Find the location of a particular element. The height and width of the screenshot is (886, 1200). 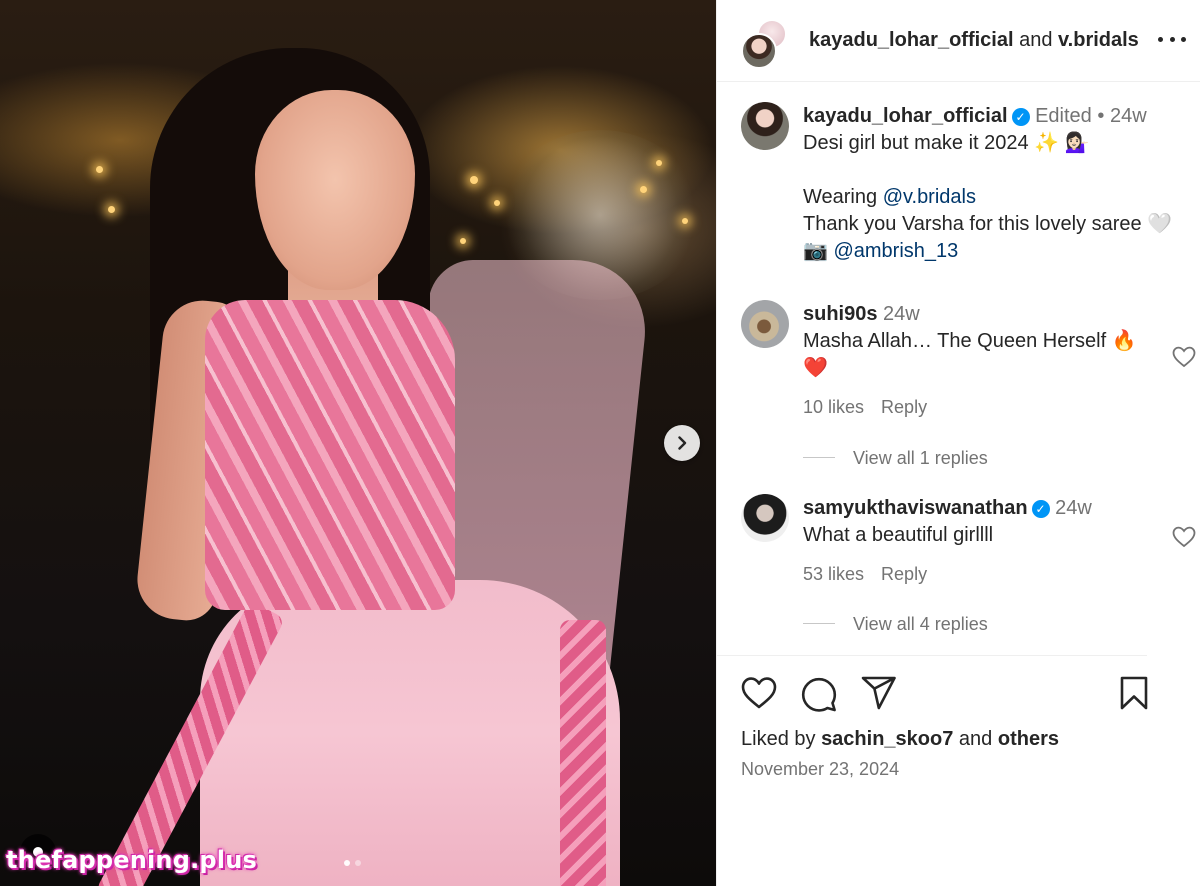

camera-icon: 📷 is located at coordinates (815, 251).